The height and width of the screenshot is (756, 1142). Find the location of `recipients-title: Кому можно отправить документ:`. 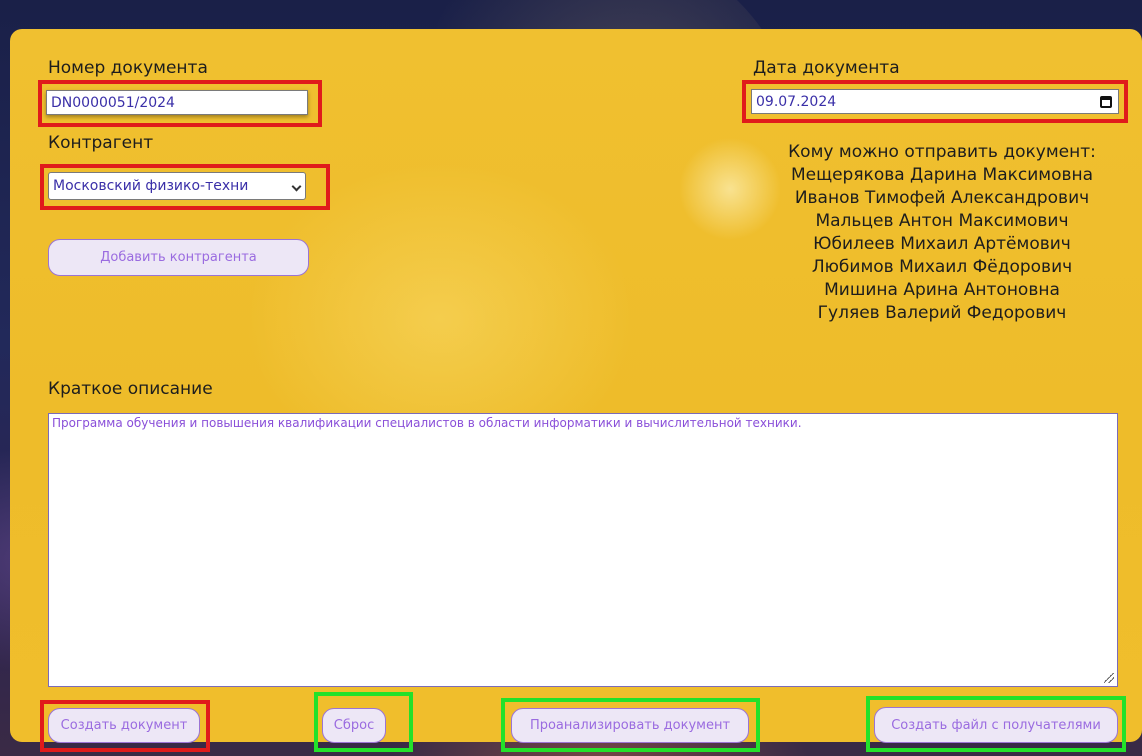

recipients-title: Кому можно отправить документ: is located at coordinates (942, 152).